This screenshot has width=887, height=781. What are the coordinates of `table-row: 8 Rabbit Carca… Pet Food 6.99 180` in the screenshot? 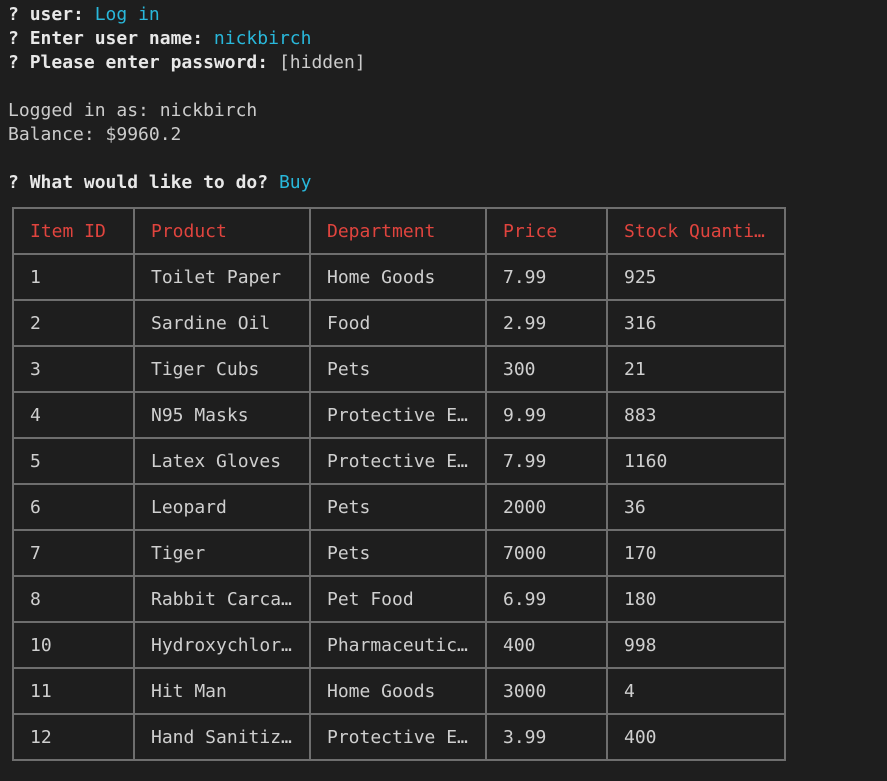 It's located at (399, 600).